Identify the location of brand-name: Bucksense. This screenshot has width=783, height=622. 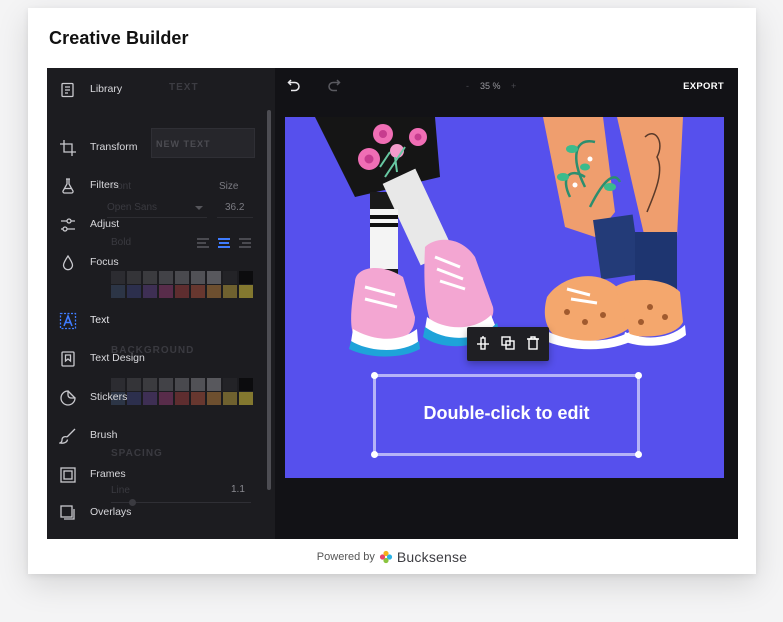
(432, 557).